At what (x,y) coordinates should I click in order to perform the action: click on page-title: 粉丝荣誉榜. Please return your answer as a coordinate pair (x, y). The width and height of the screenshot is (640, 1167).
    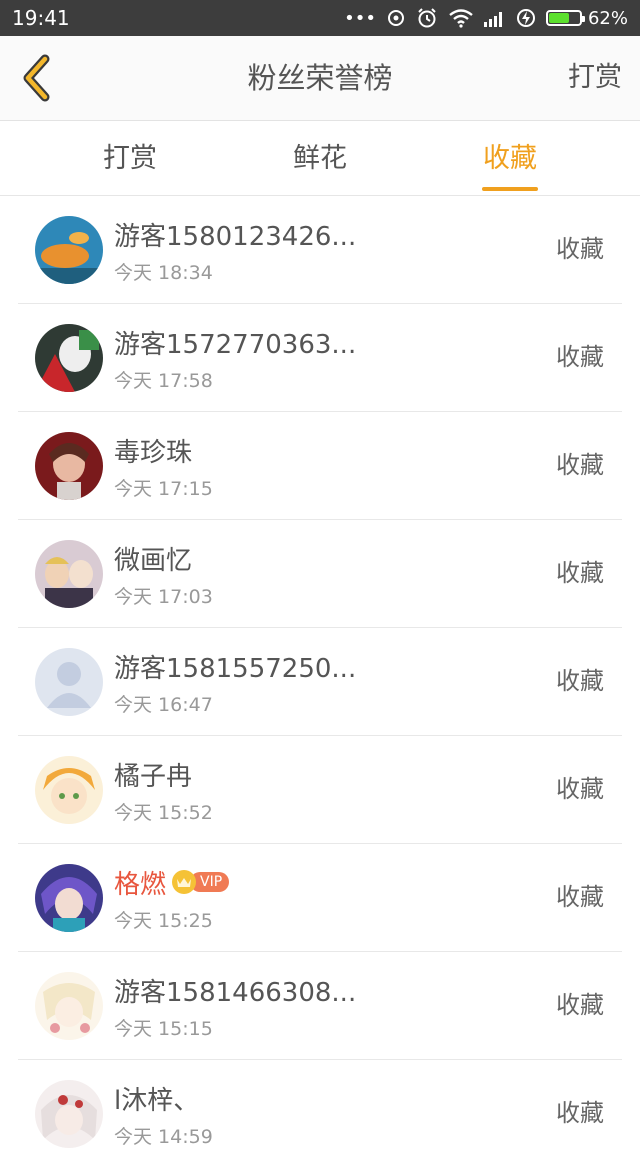
    Looking at the image, I should click on (320, 78).